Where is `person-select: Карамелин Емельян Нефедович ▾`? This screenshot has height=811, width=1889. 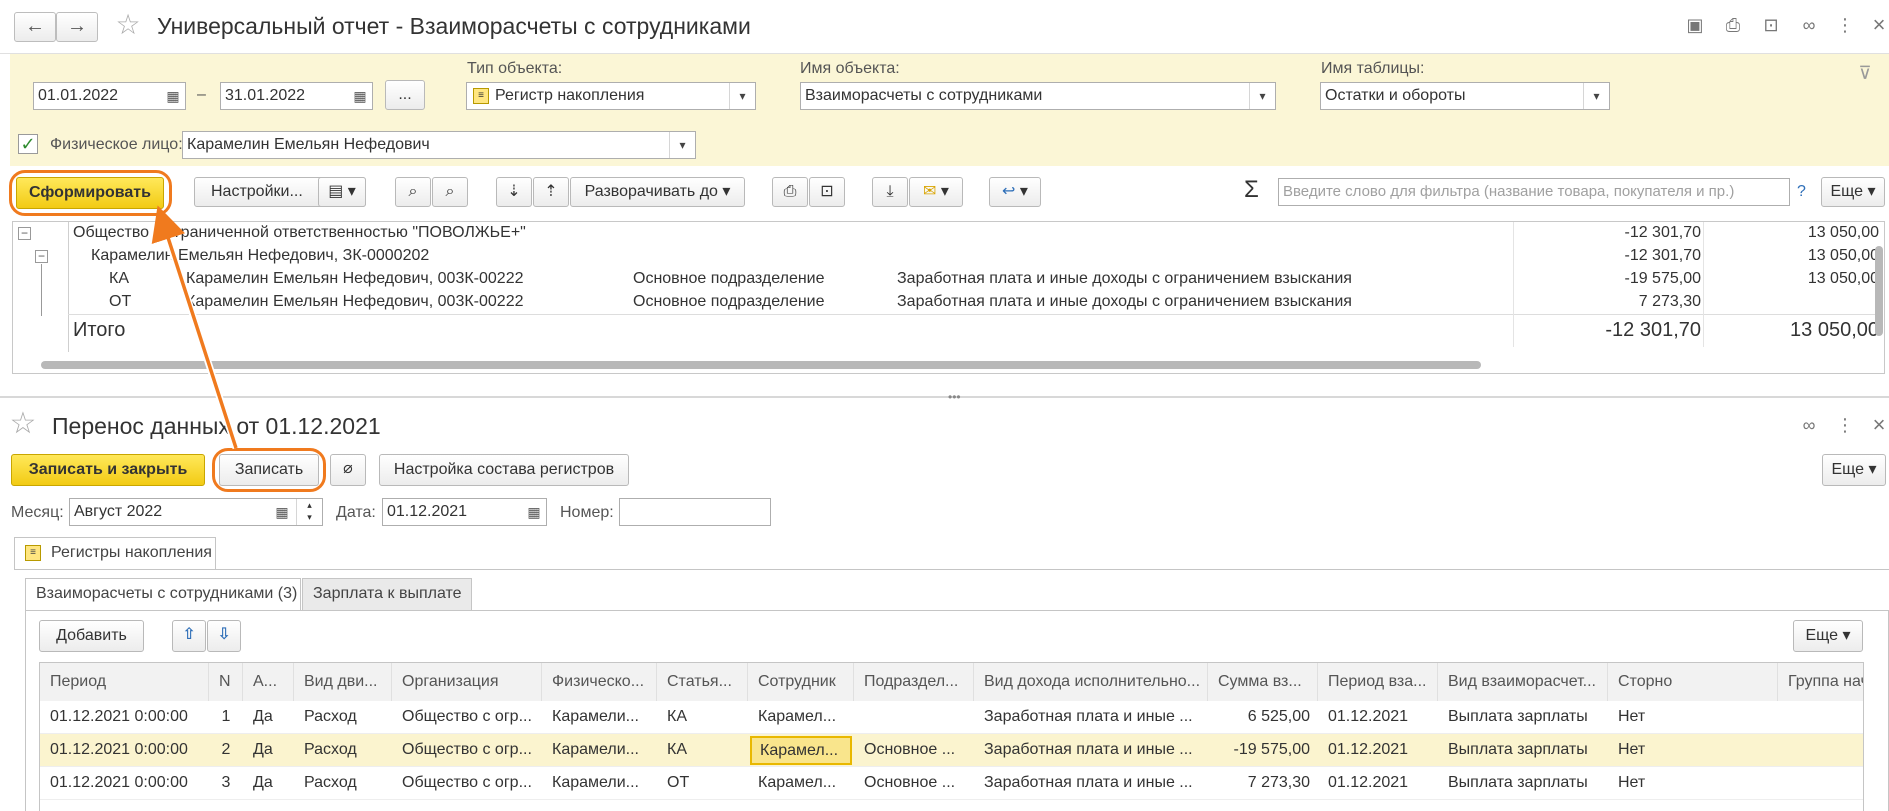
person-select: Карамелин Емельян Нефедович ▾ is located at coordinates (439, 145).